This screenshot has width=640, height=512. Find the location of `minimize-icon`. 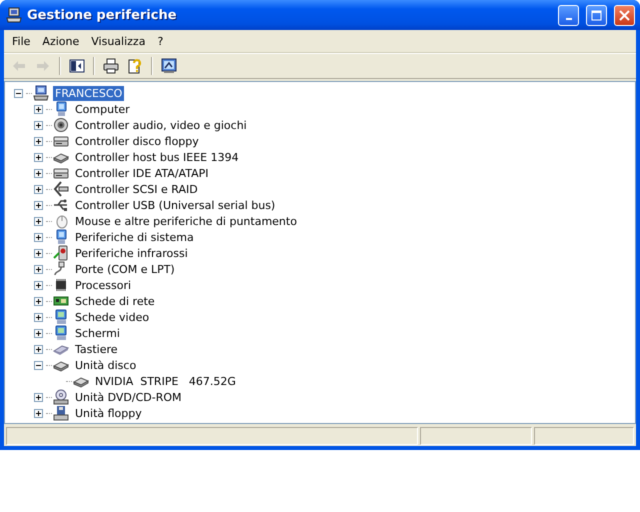

minimize-icon is located at coordinates (569, 19).